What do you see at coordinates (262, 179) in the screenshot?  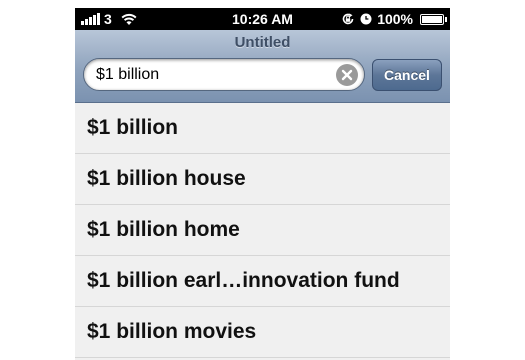 I see `suggestion-item: $1 billion house` at bounding box center [262, 179].